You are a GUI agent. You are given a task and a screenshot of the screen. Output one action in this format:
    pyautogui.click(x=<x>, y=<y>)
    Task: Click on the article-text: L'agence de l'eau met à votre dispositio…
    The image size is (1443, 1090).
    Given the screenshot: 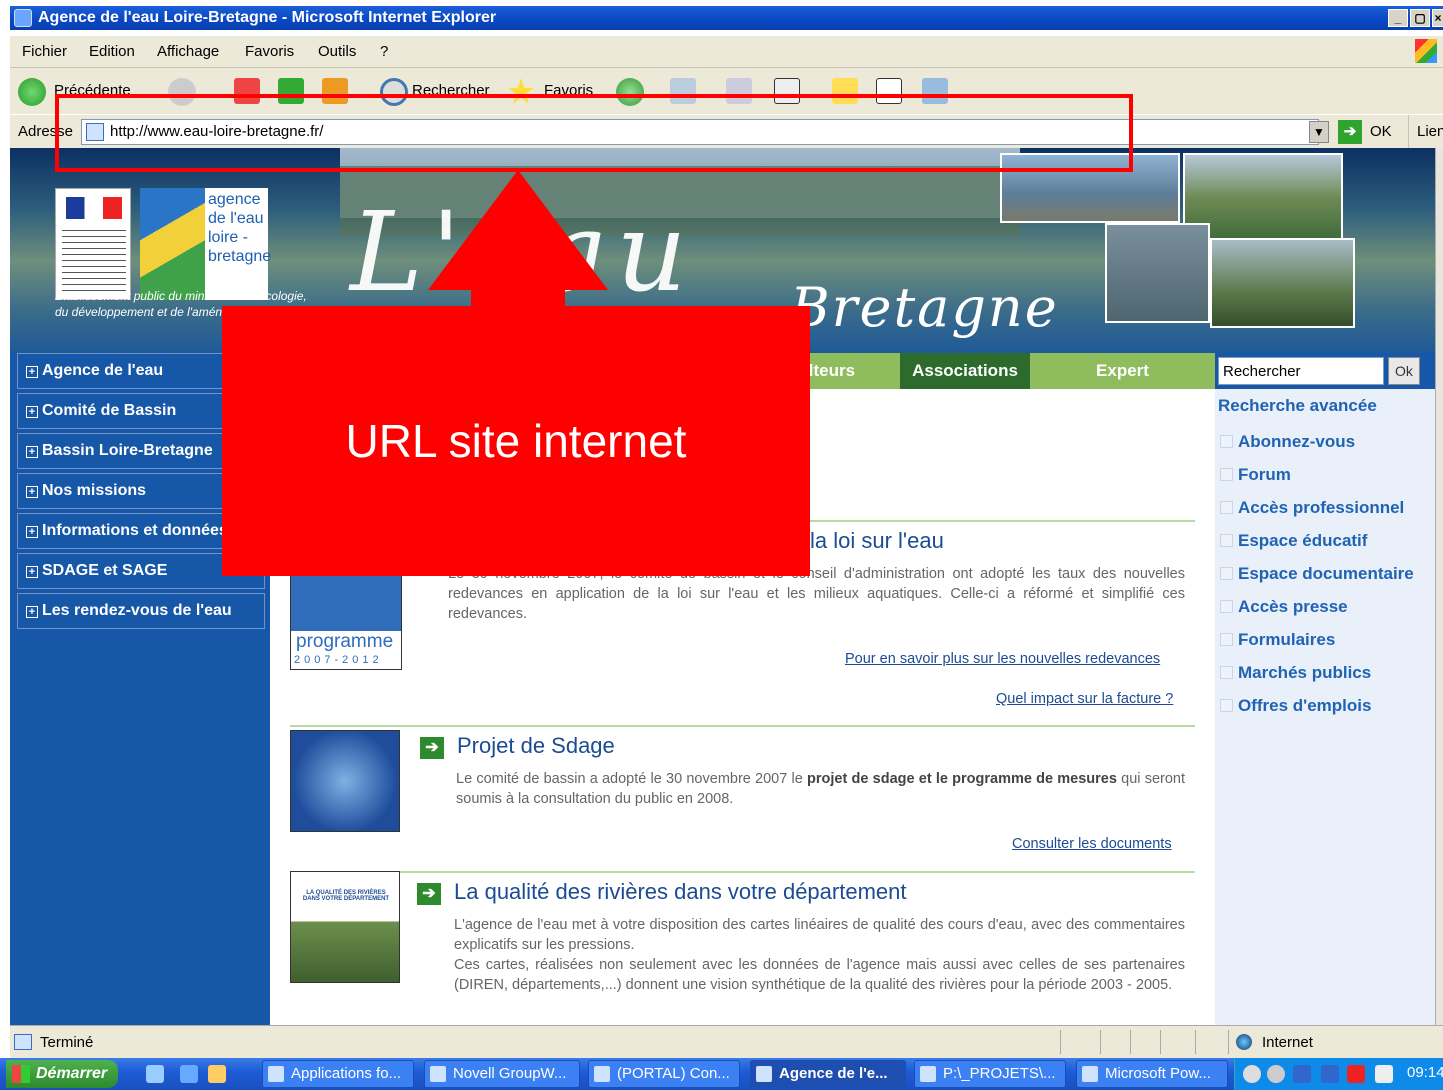 What is the action you would take?
    pyautogui.click(x=819, y=935)
    